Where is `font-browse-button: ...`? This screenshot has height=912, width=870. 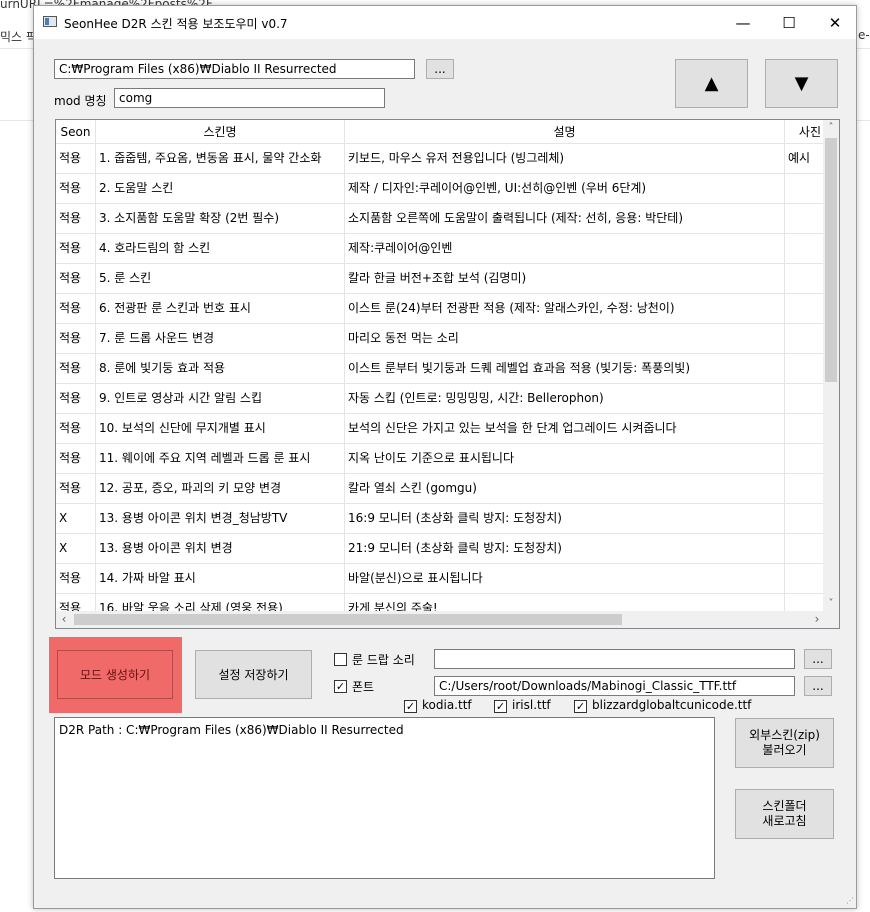 font-browse-button: ... is located at coordinates (818, 686).